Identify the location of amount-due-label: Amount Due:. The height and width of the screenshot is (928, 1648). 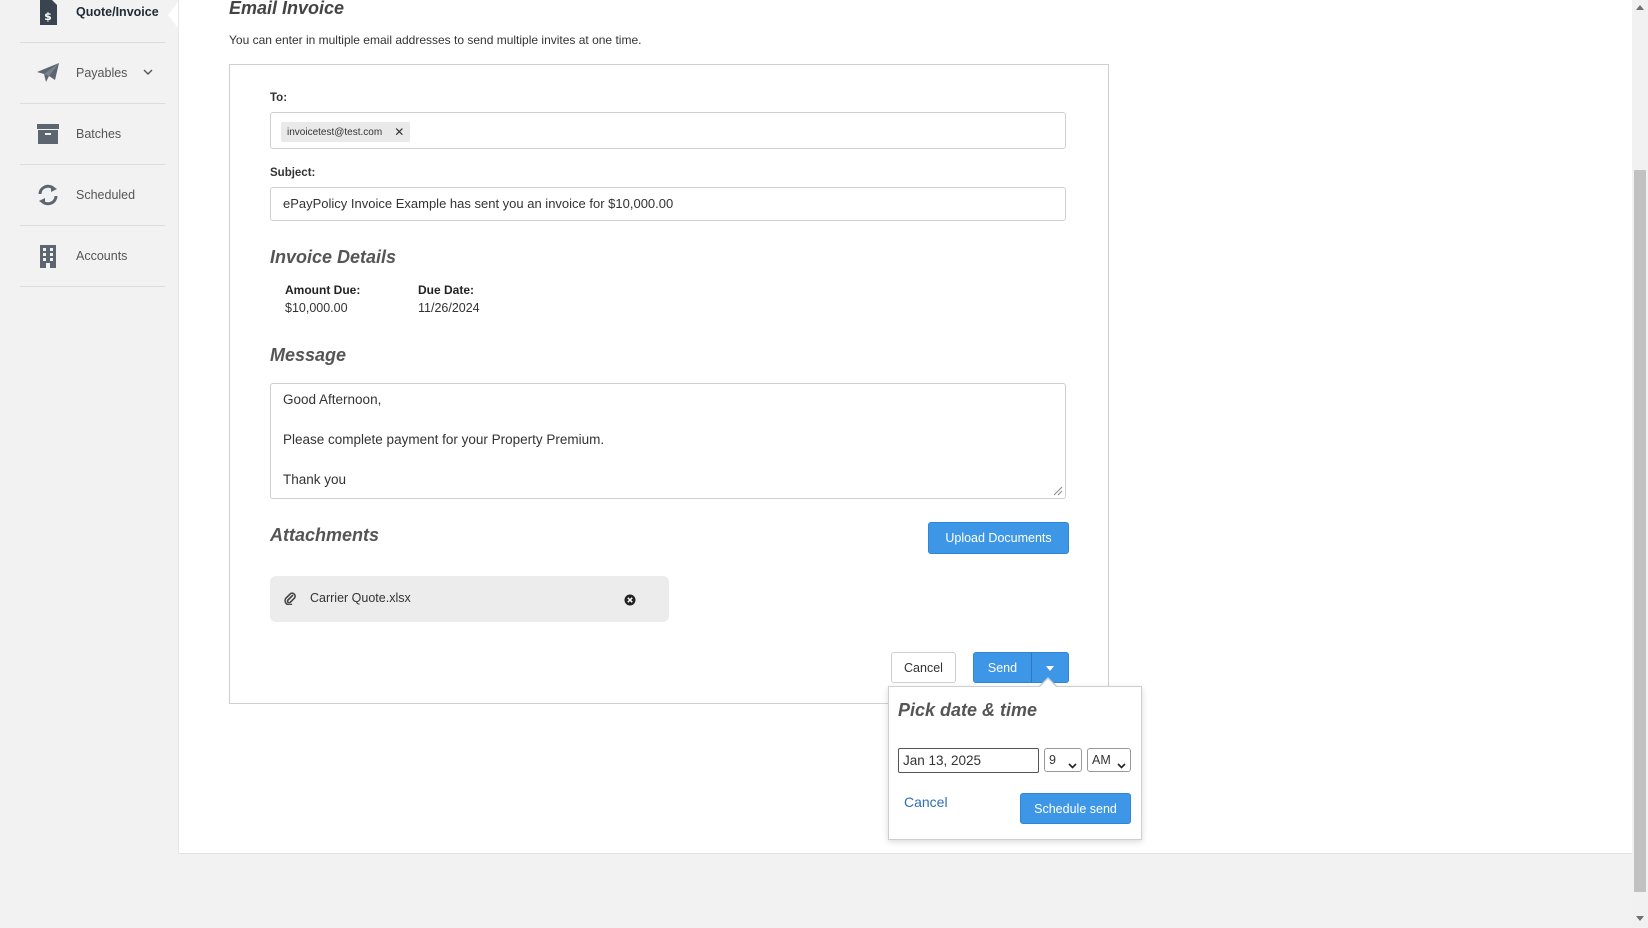
(323, 290).